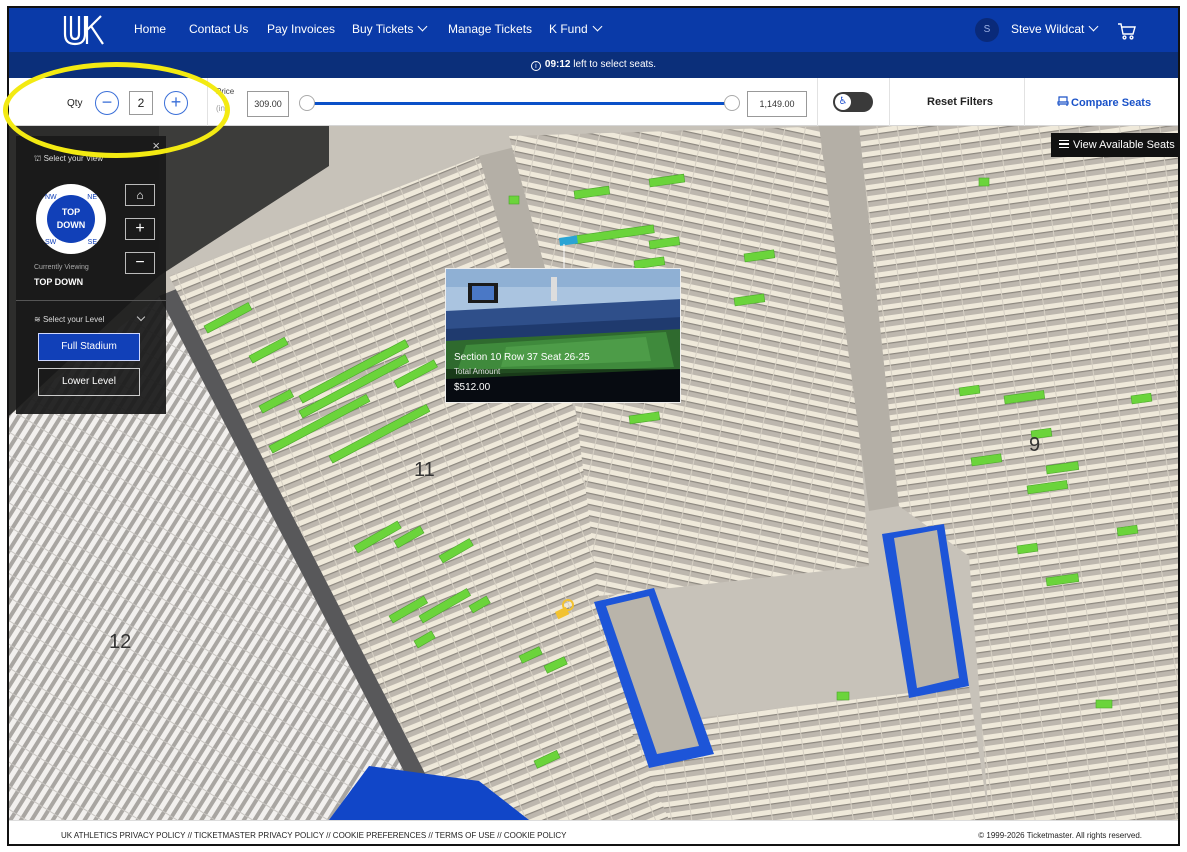  Describe the element at coordinates (472, 387) in the screenshot. I see `popup-price: $512.00` at that location.